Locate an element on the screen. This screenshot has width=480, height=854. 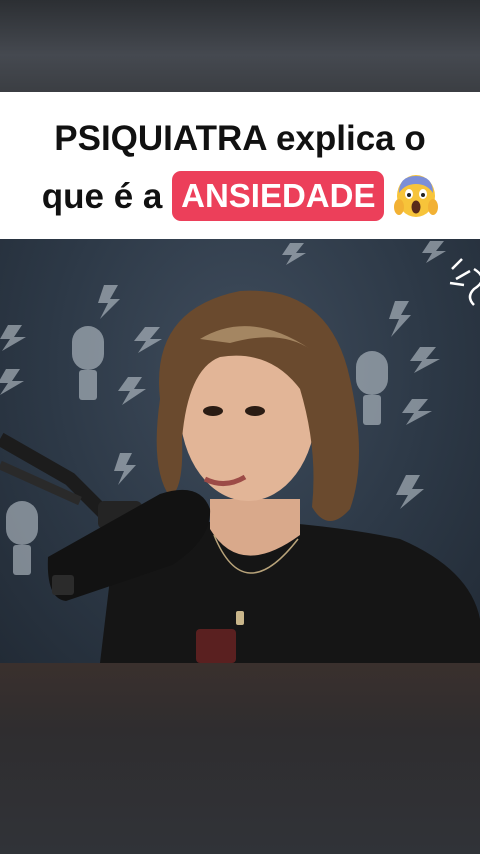
caption-line-2-text: que é a is located at coordinates (102, 196).